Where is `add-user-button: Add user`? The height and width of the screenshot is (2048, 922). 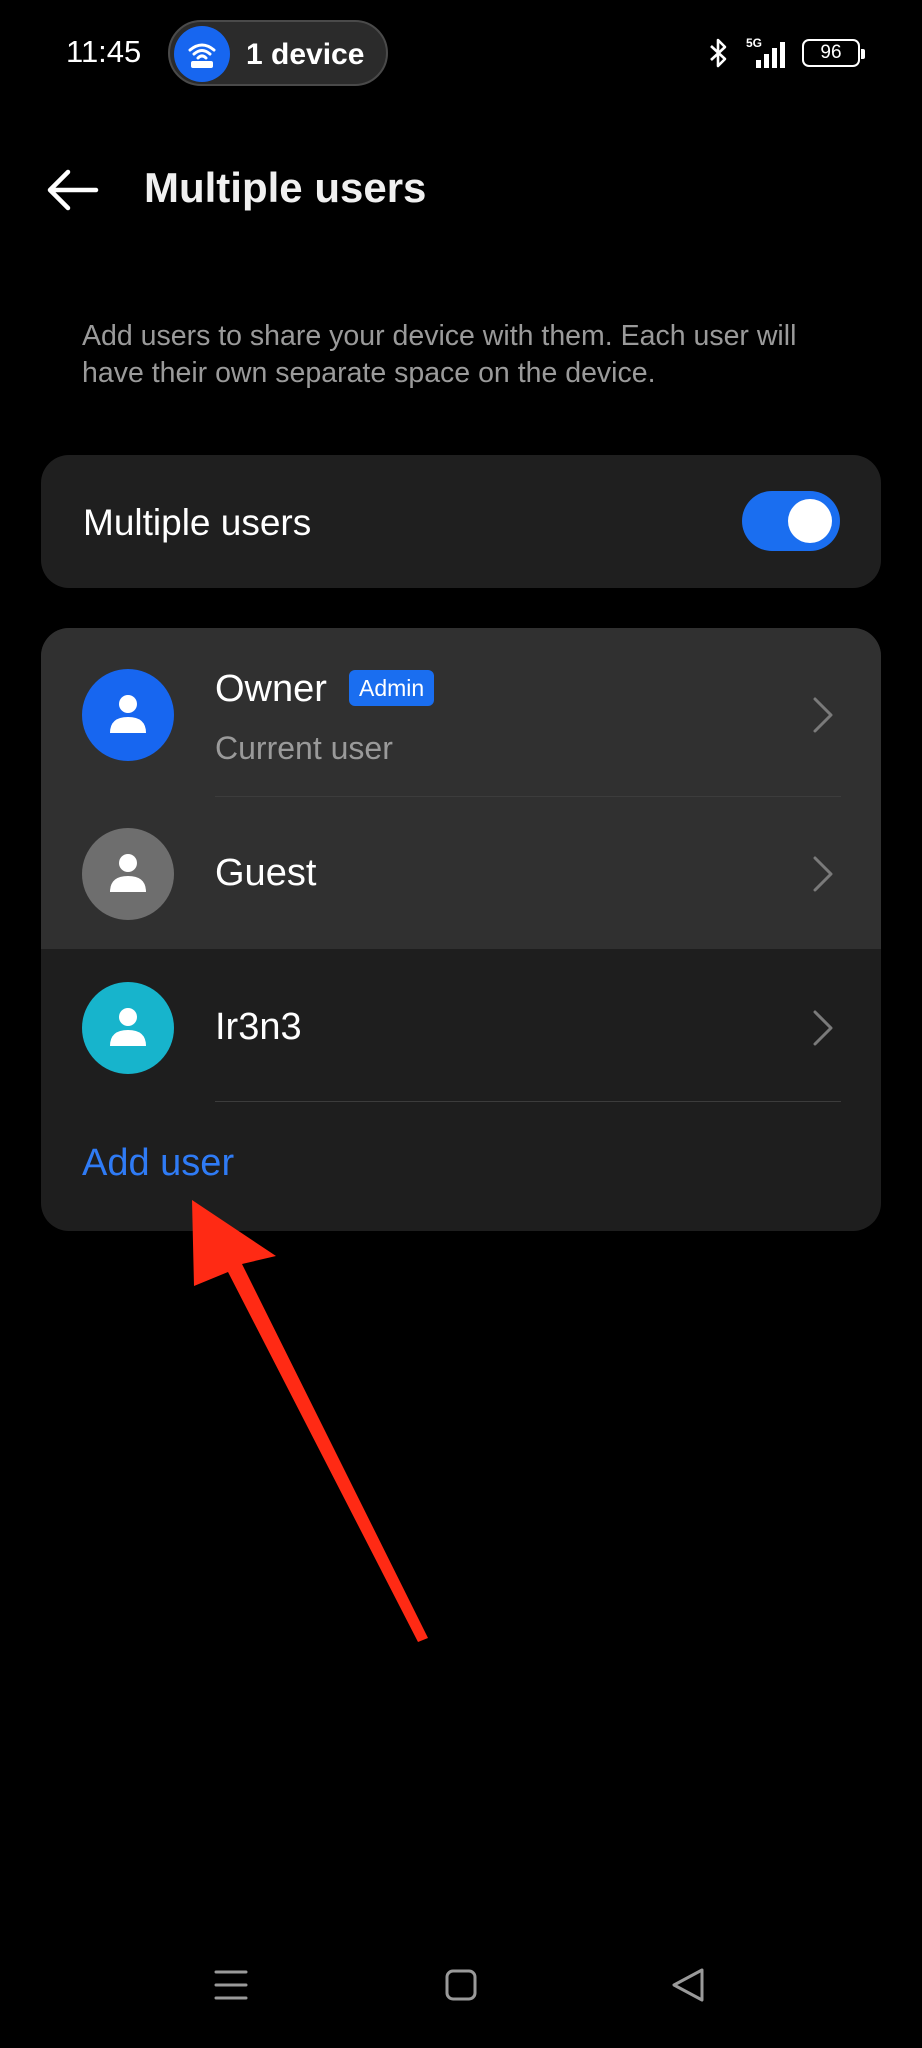
add-user-button: Add user is located at coordinates (158, 1163).